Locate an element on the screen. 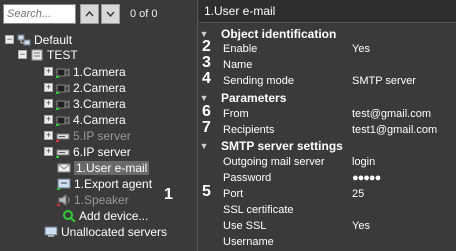 This screenshot has height=251, width=456. tree-node-camera: + 4.Camera is located at coordinates (85, 119).